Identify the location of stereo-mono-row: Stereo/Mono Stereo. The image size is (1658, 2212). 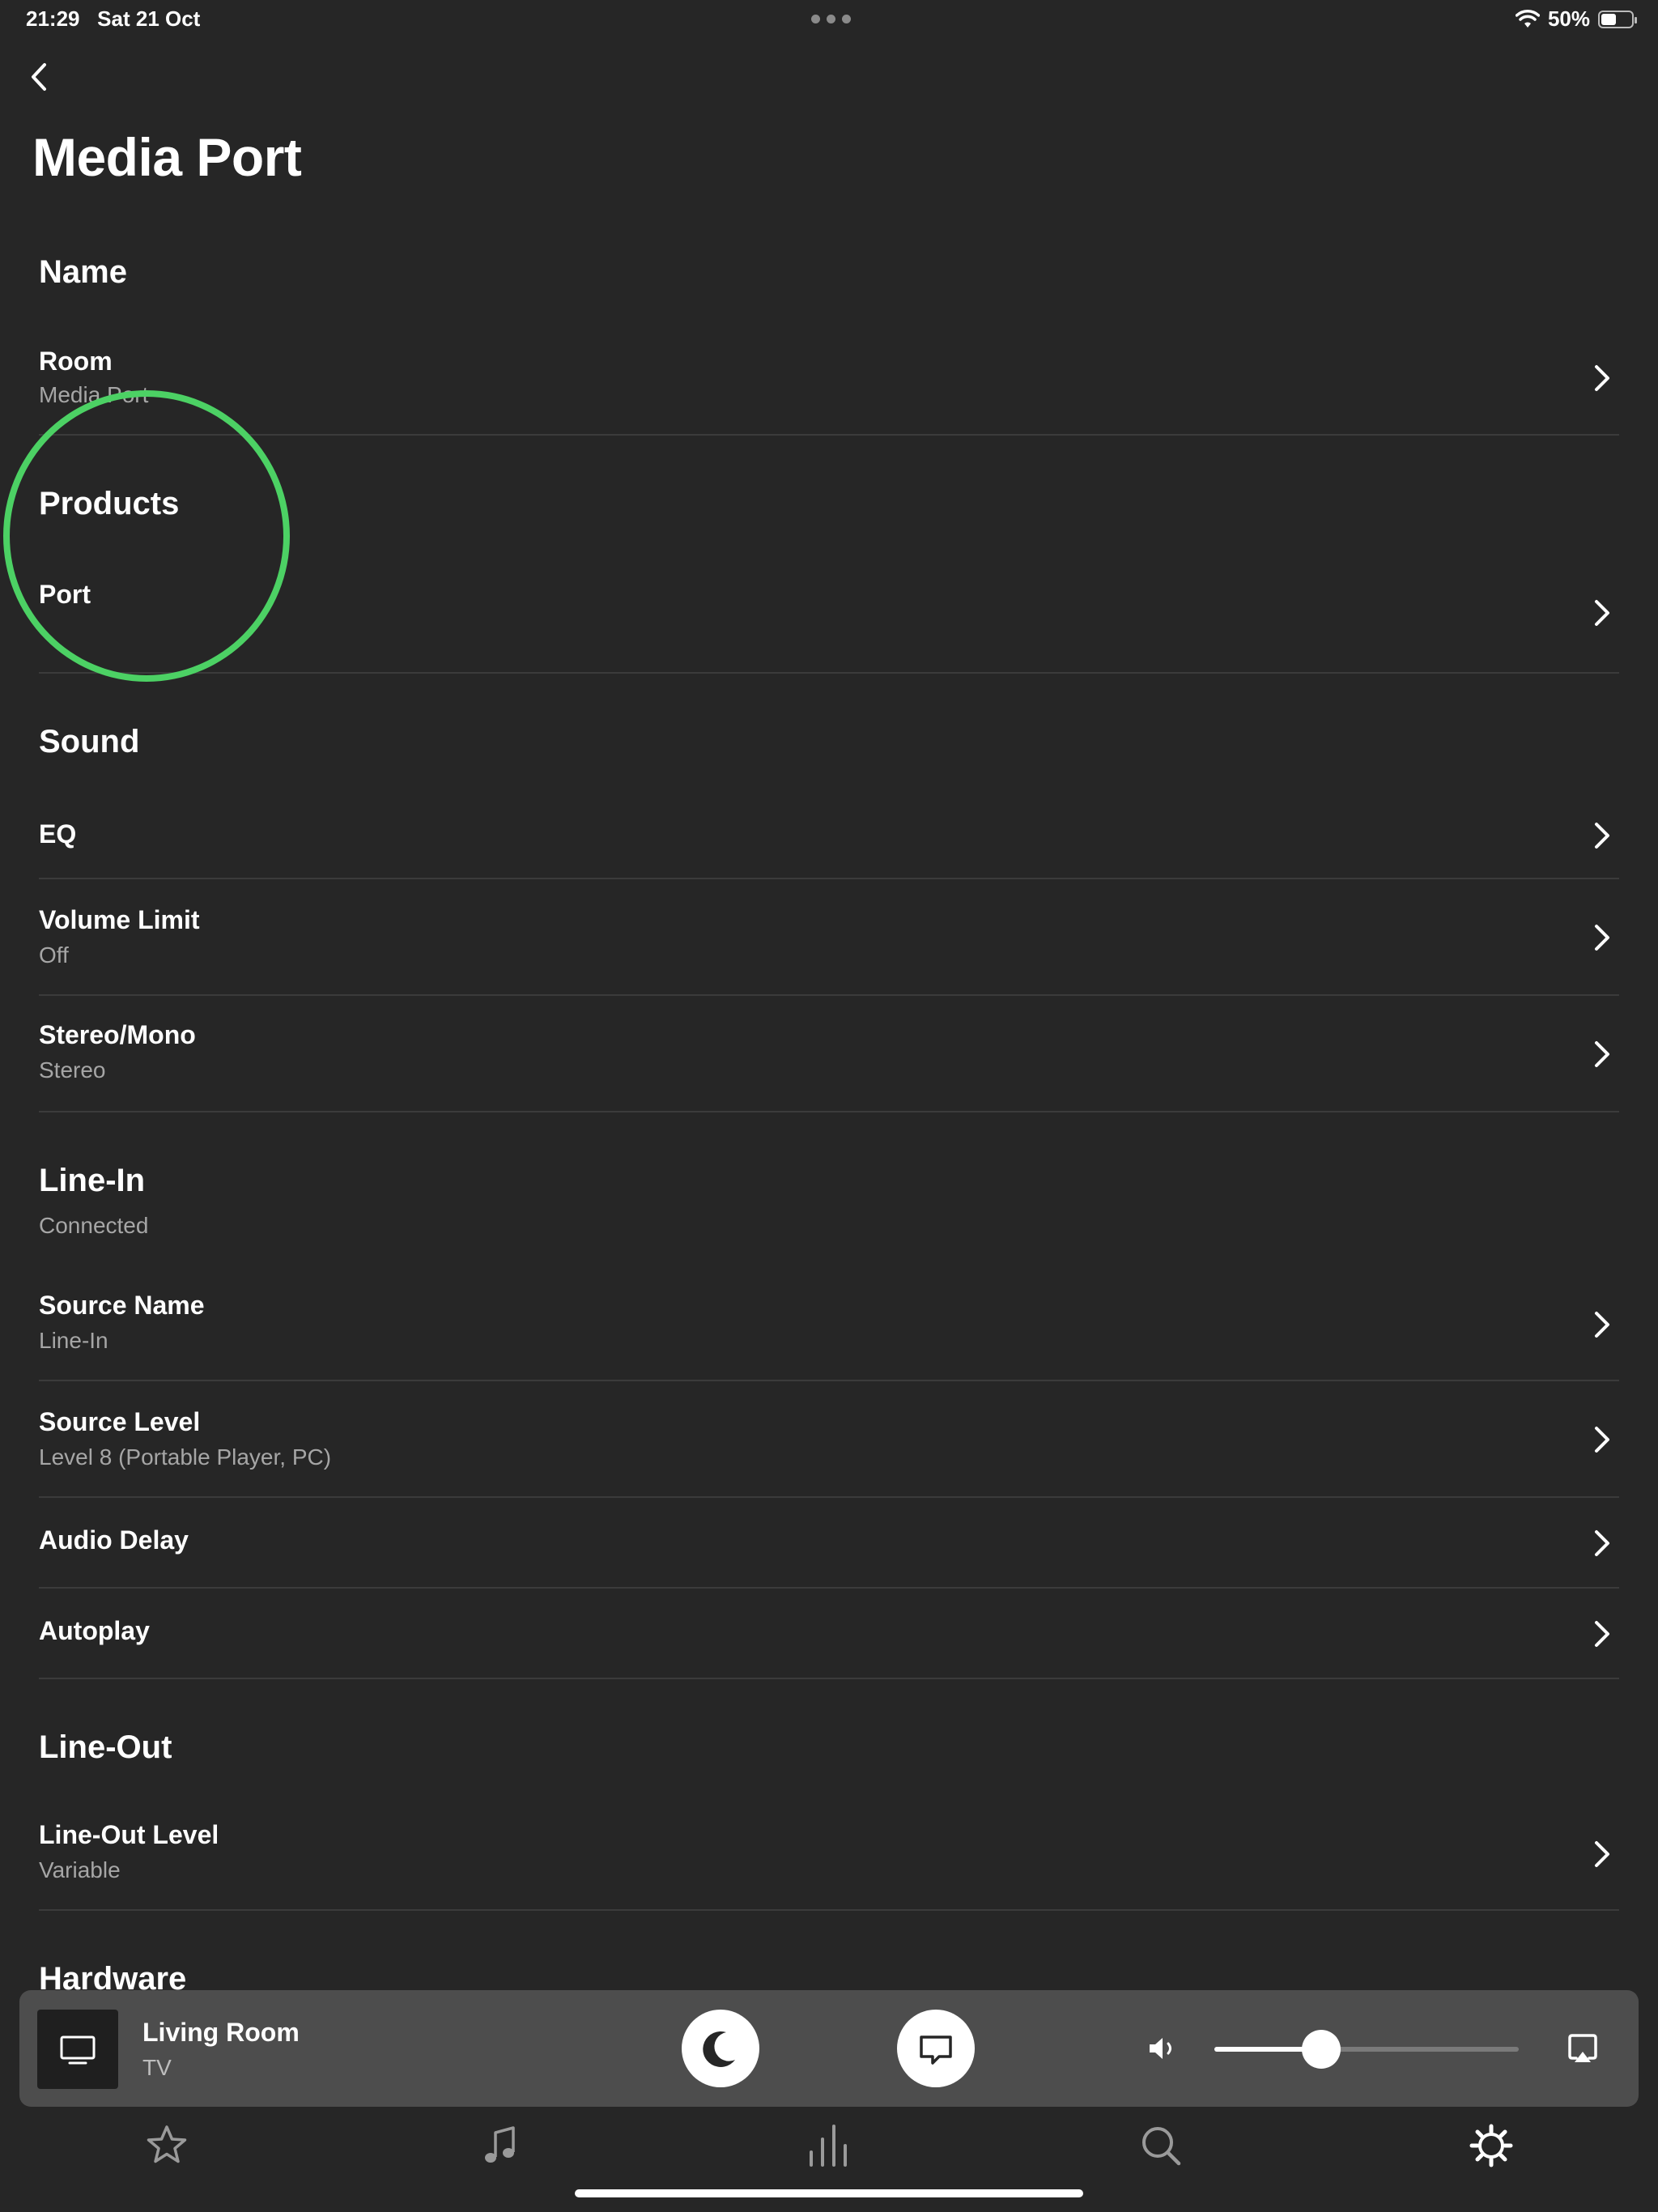
(829, 1054).